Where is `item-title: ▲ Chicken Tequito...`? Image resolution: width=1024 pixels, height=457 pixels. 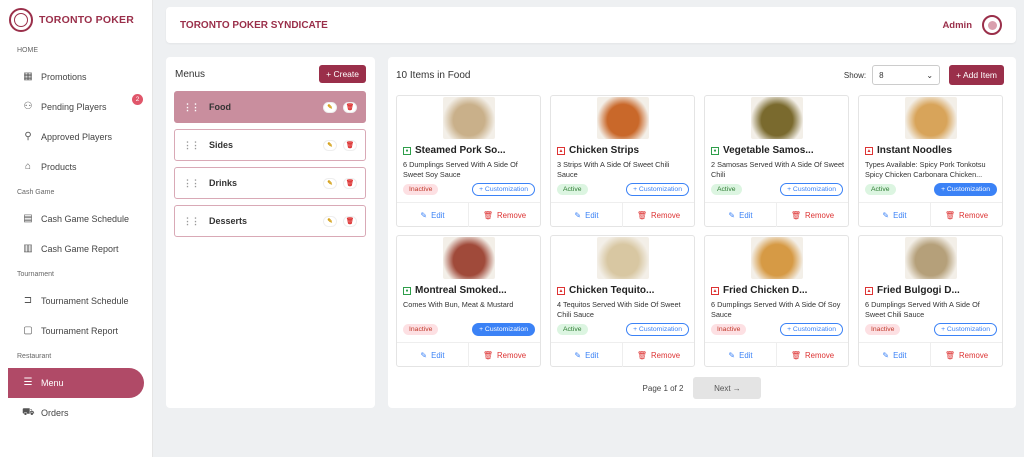 item-title: ▲ Chicken Tequito... is located at coordinates (605, 290).